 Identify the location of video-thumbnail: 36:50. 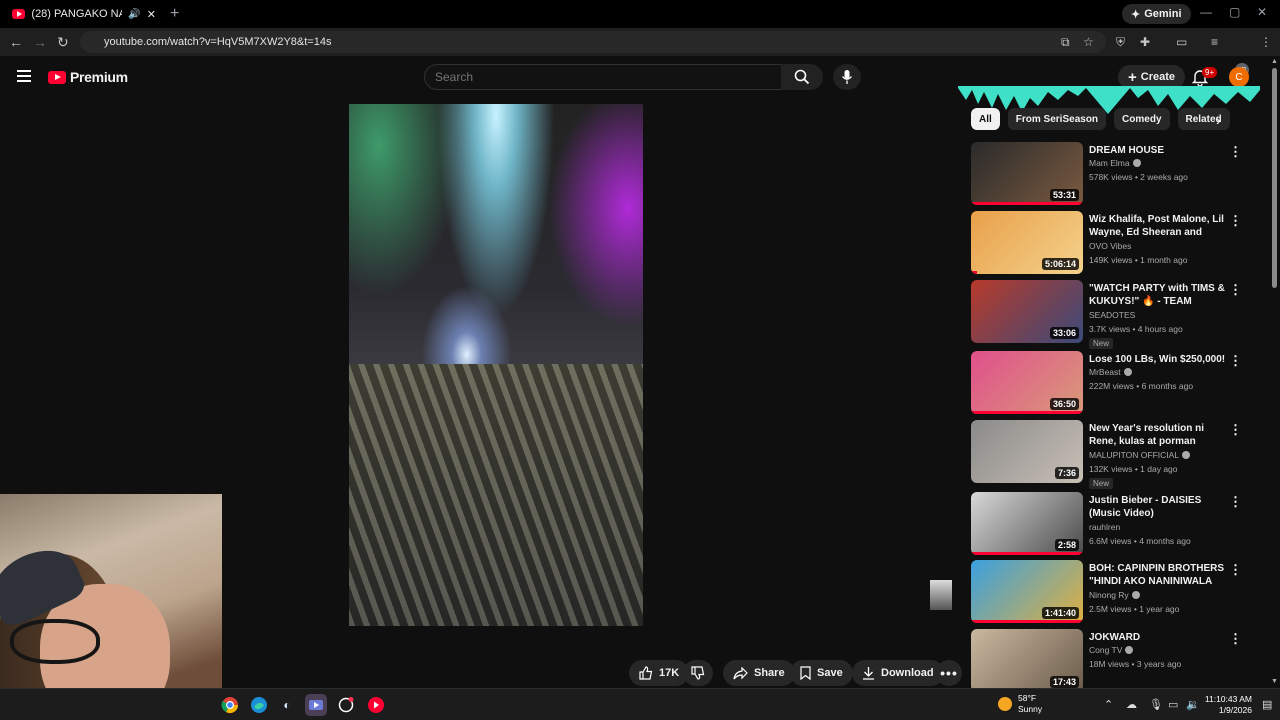
(1027, 382).